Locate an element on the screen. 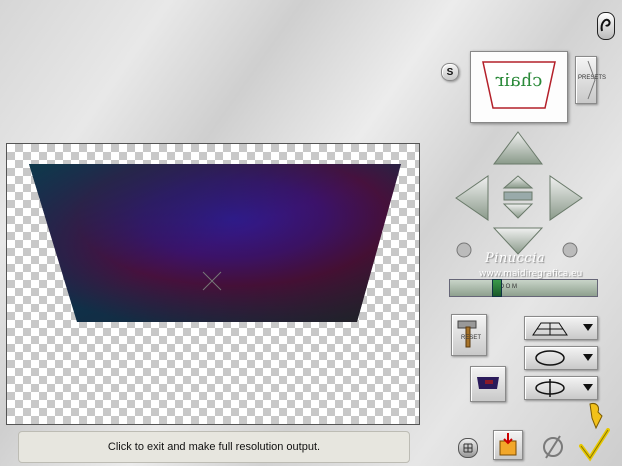 This screenshot has width=622, height=466. rotate-icon is located at coordinates (550, 358).